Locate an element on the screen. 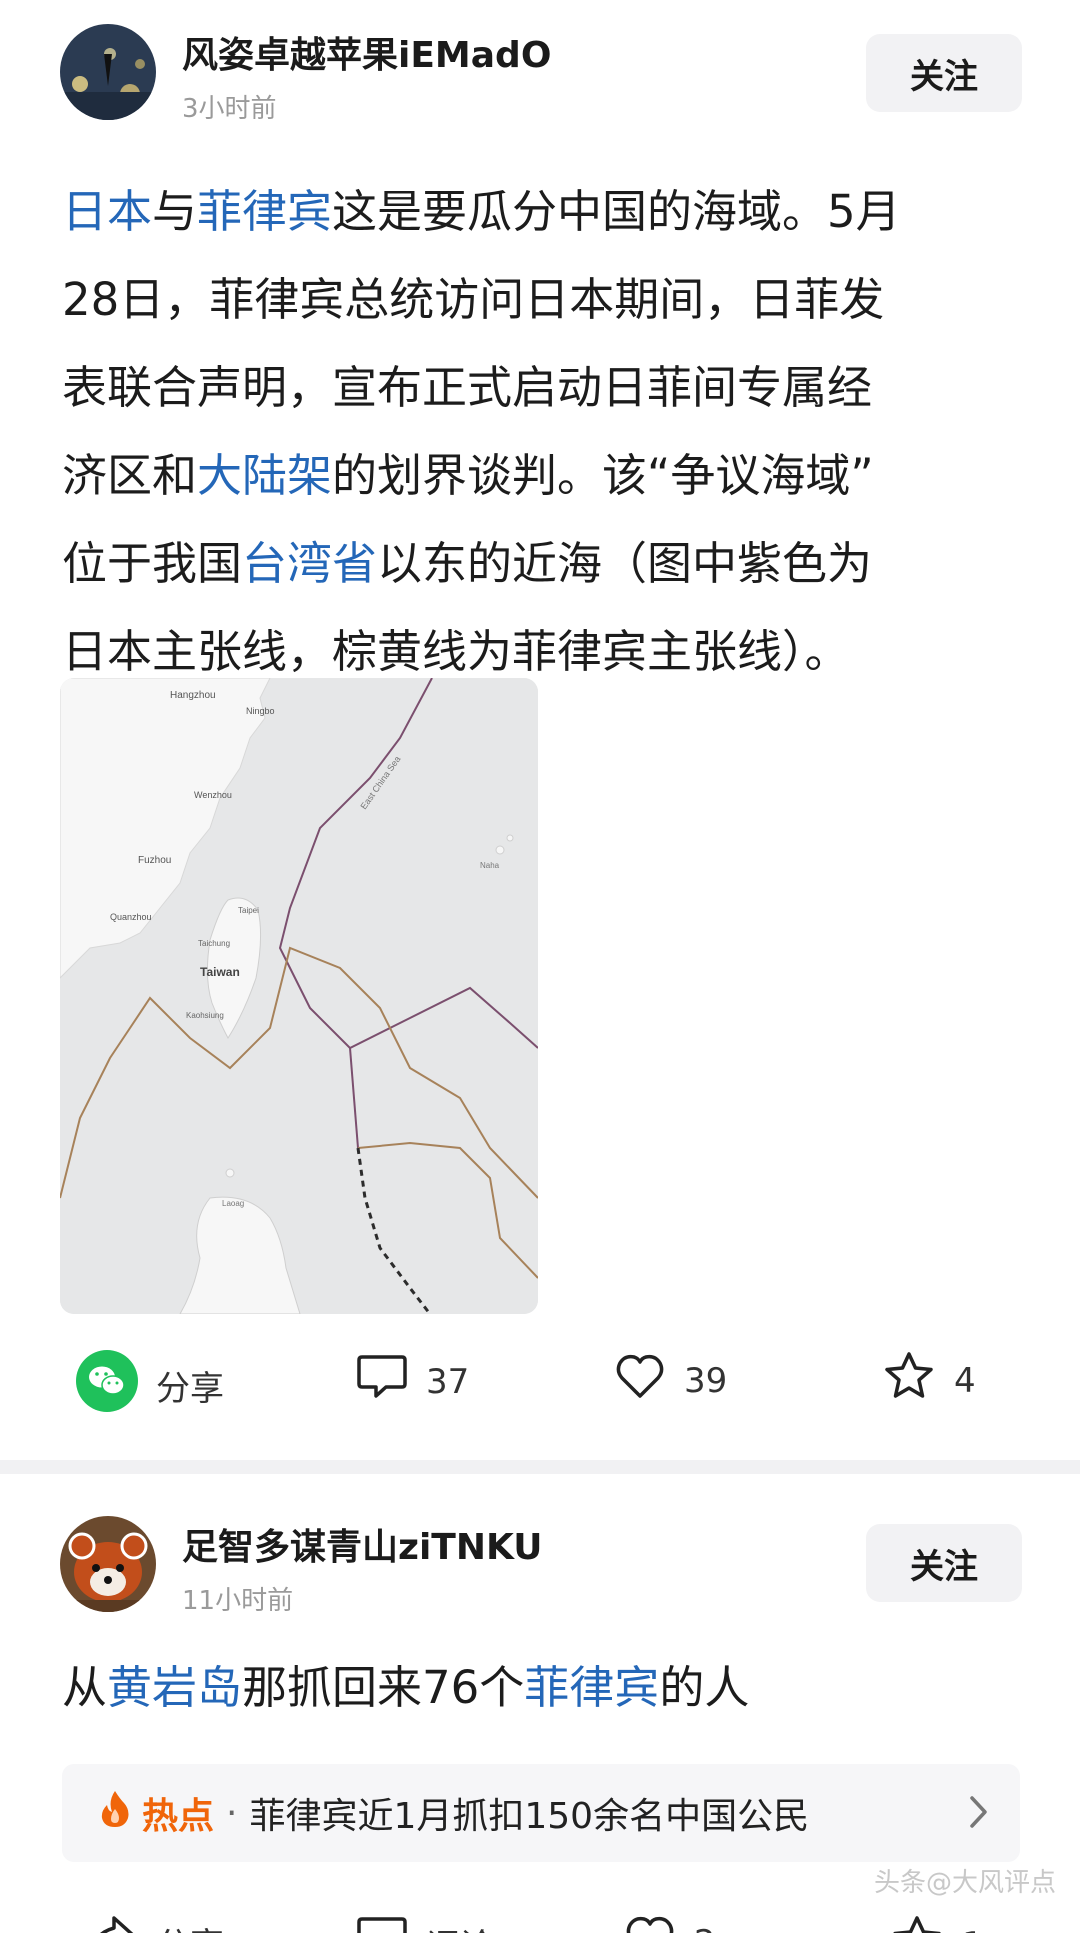  text-line: 日本与菲律宾这是要瓜分中国的海域。5月 is located at coordinates (542, 212).